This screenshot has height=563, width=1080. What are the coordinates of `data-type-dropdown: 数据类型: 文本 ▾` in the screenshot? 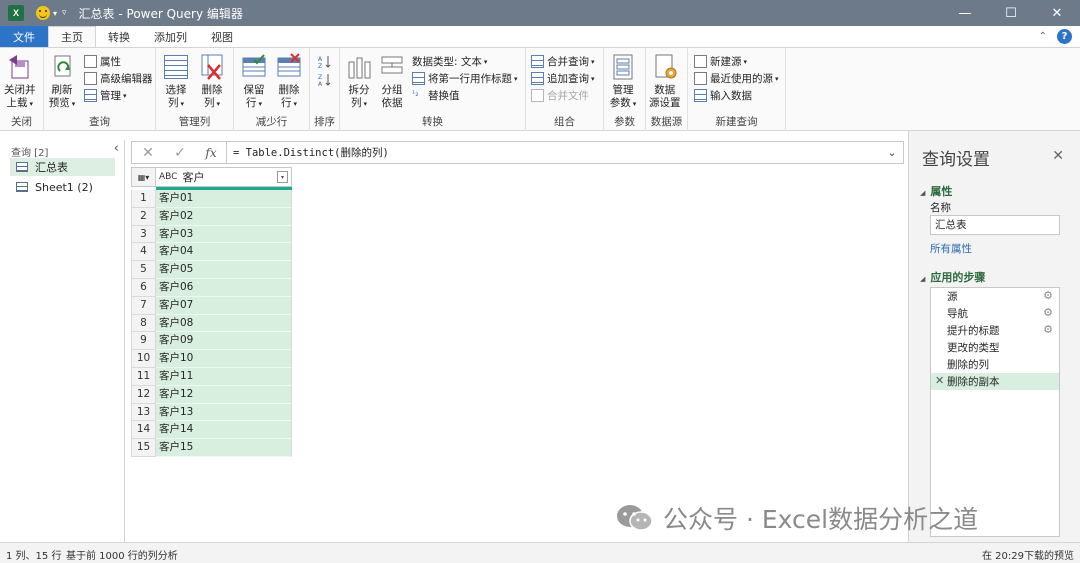 It's located at (449, 61).